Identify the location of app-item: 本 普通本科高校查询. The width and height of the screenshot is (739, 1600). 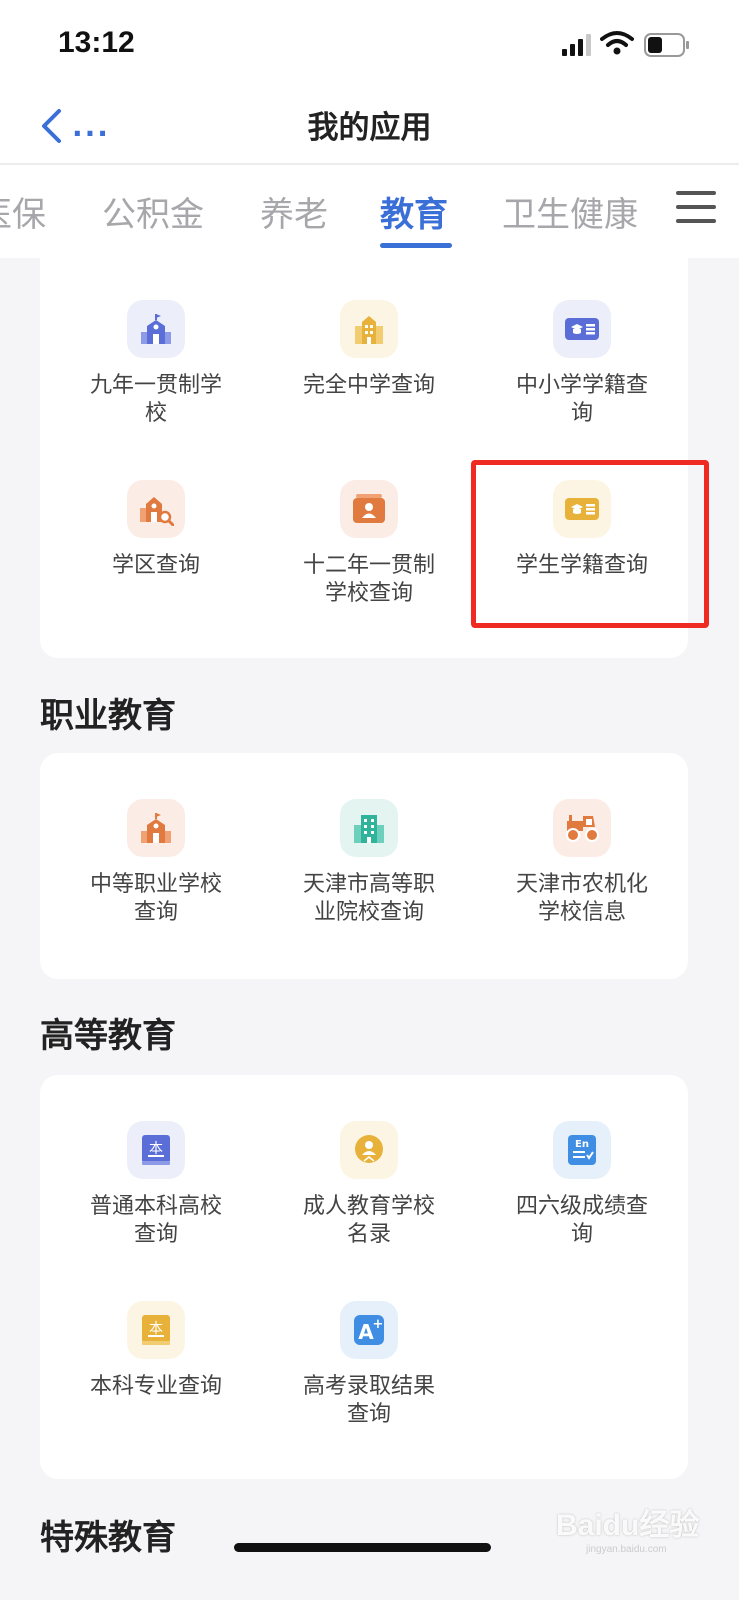
(156, 1185).